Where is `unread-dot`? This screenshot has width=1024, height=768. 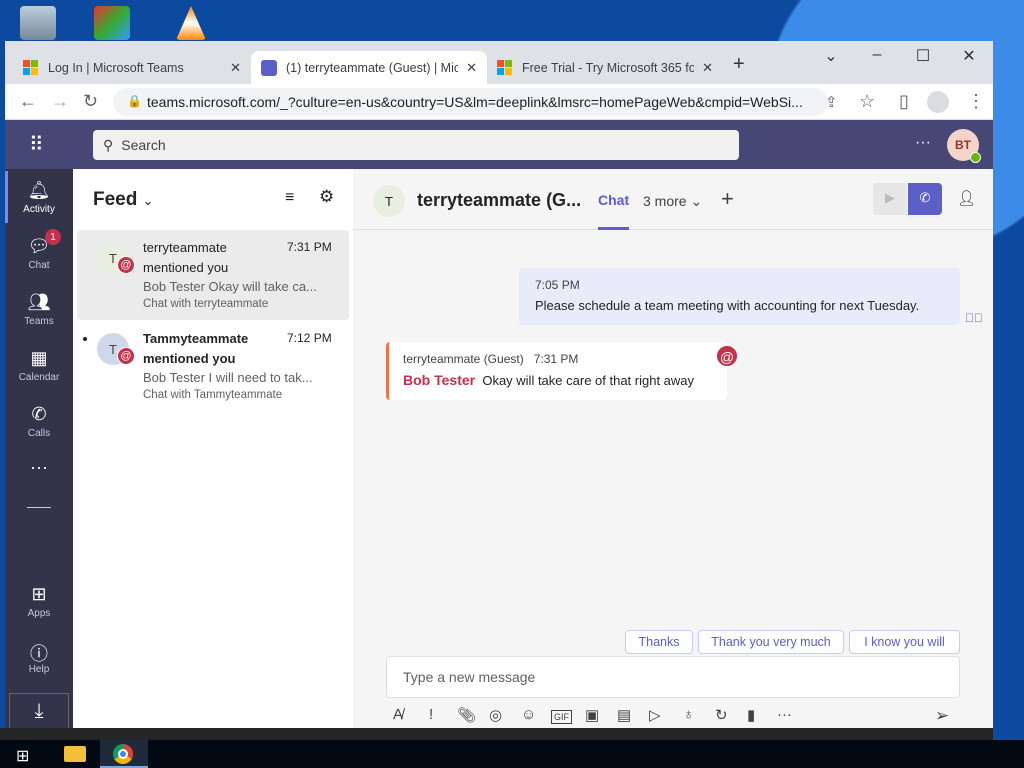 unread-dot is located at coordinates (85, 339).